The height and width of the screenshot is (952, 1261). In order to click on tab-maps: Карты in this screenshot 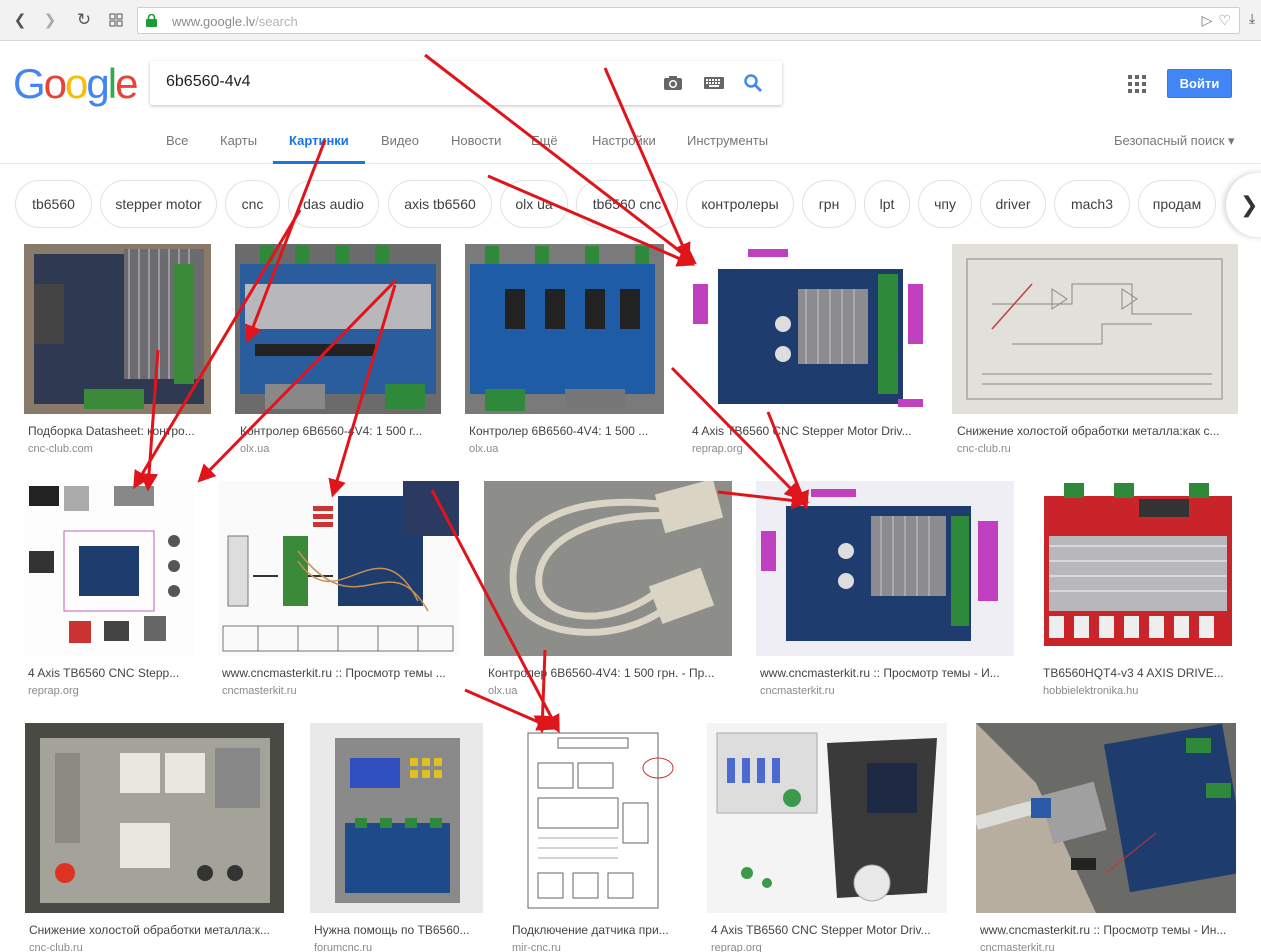, I will do `click(238, 140)`.